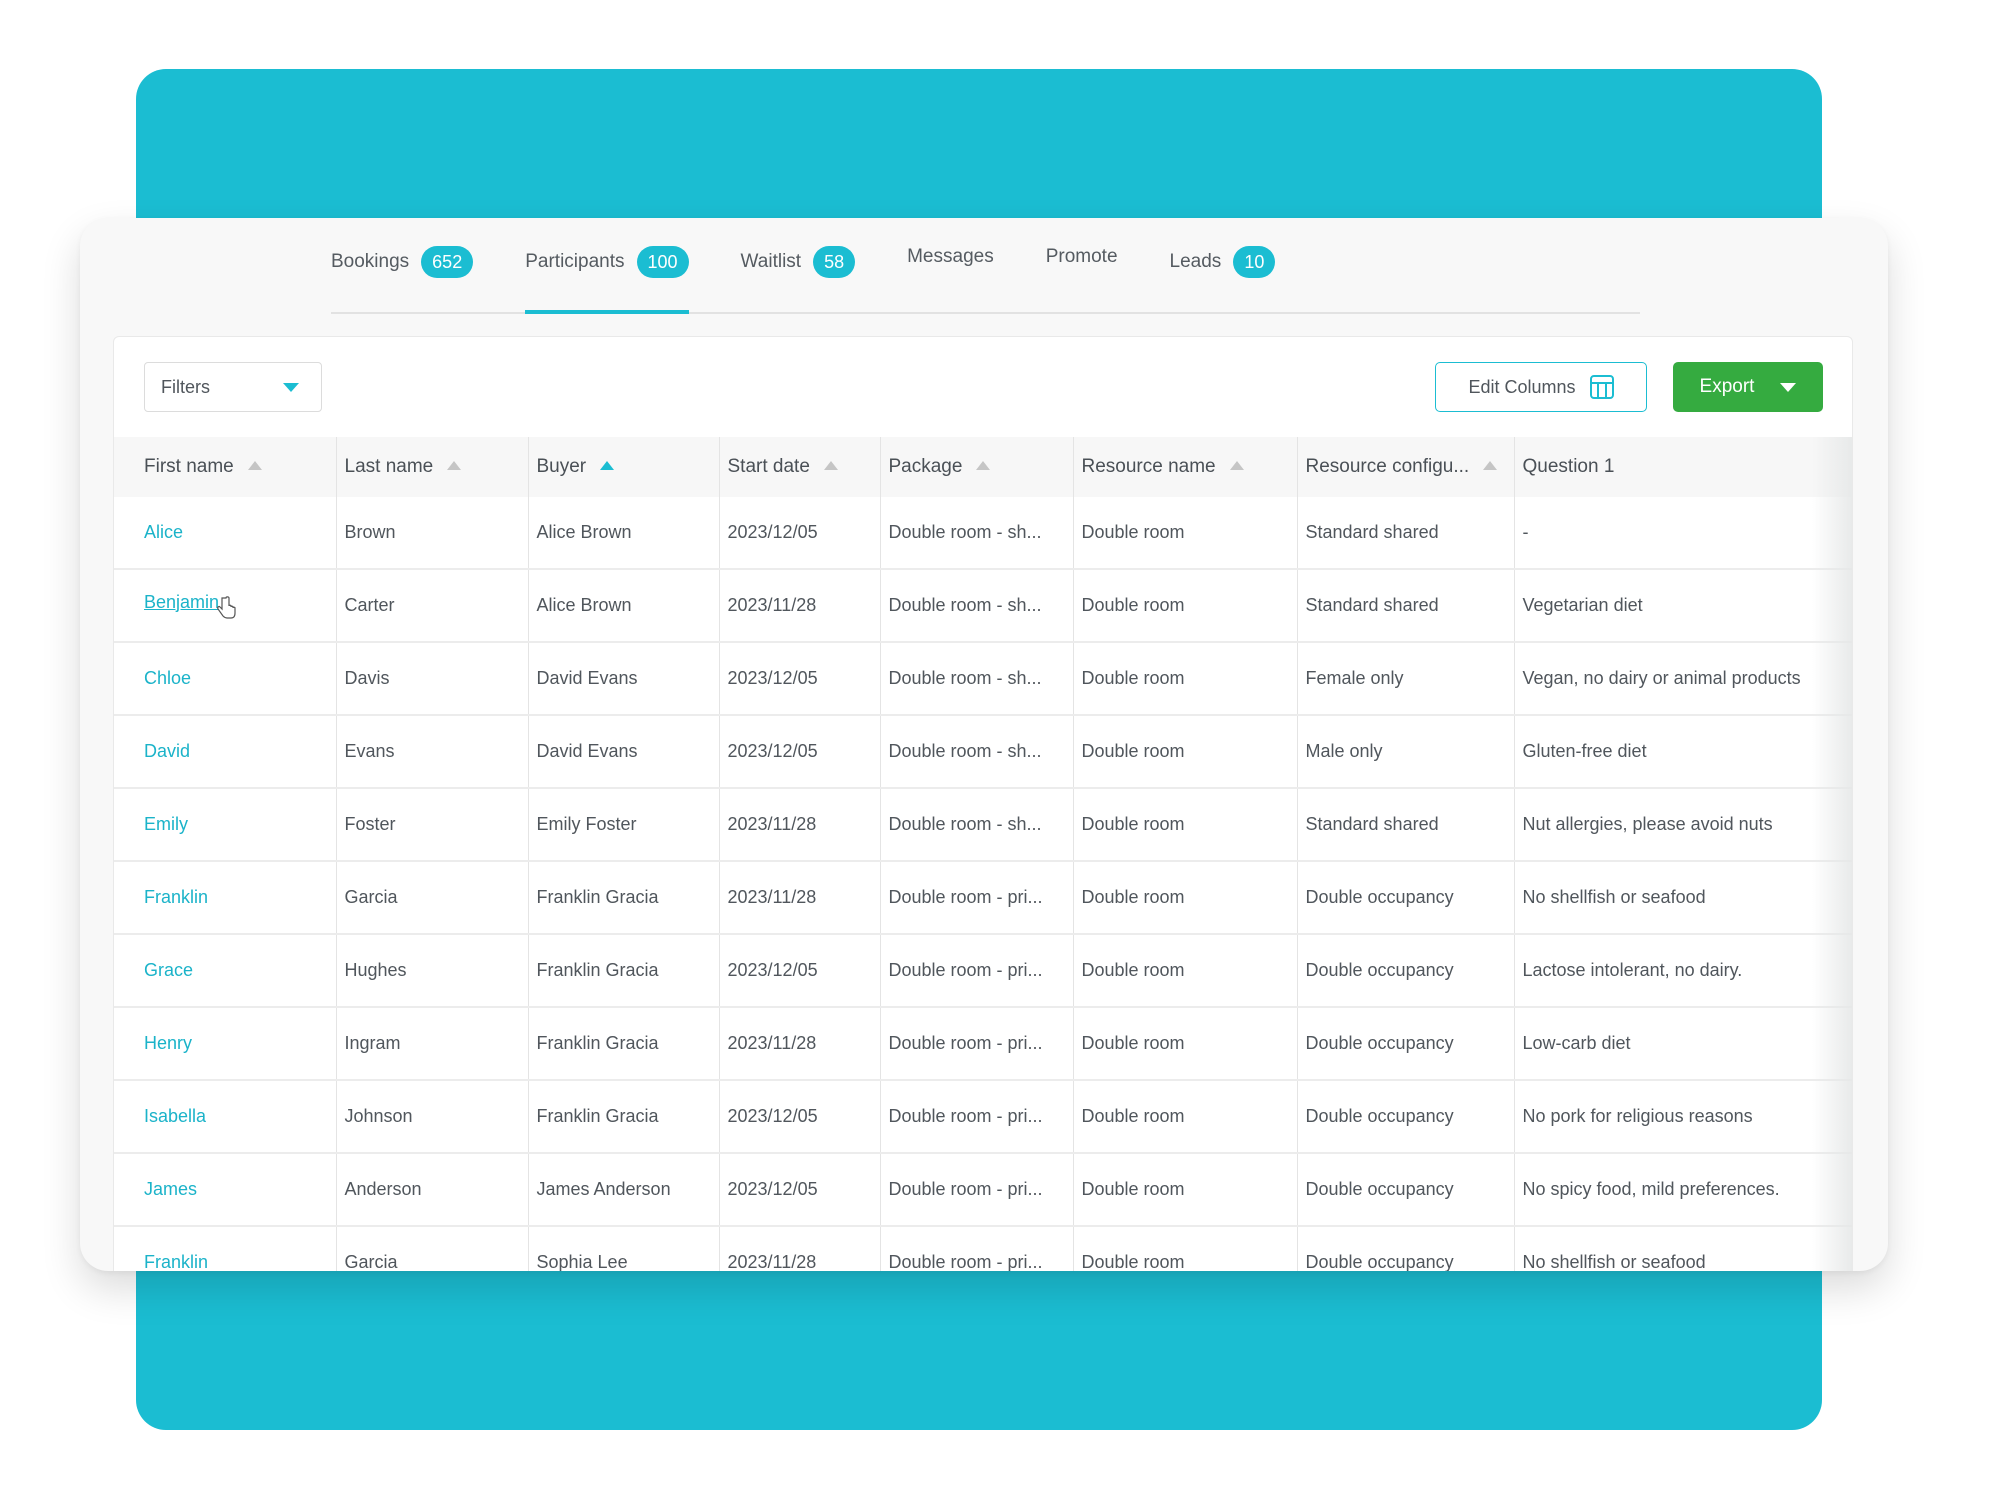  What do you see at coordinates (167, 751) in the screenshot?
I see `participant-name-link: David` at bounding box center [167, 751].